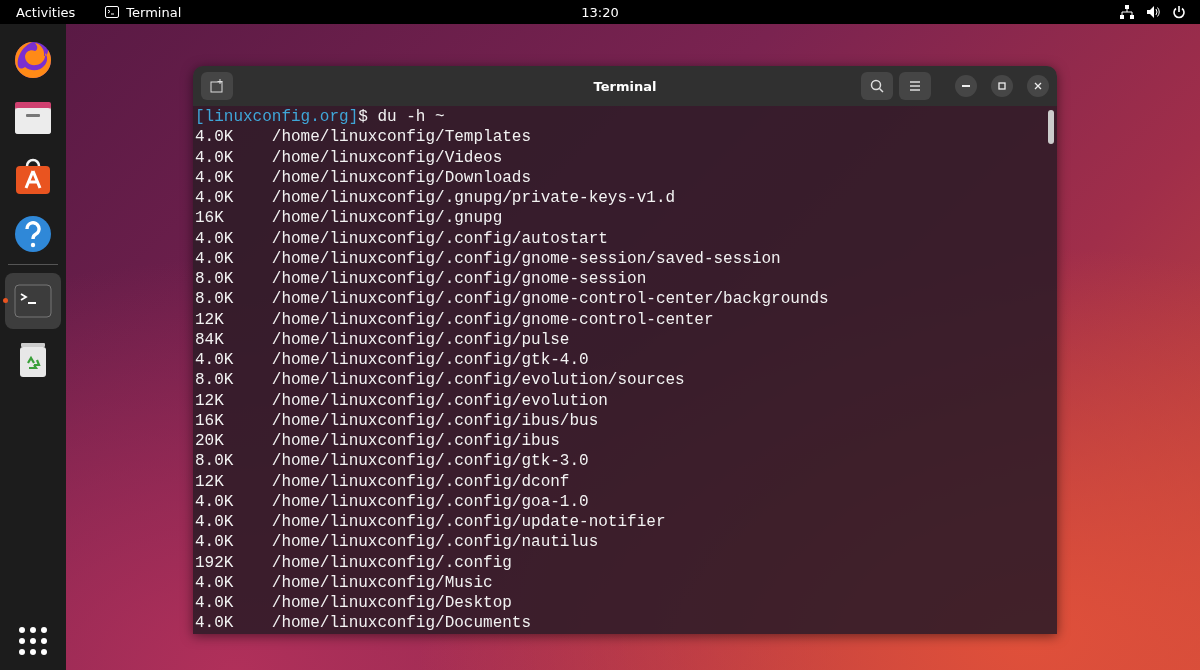  I want to click on path-text: /home/linuxconfig/.config/nautilus, so click(435, 542).